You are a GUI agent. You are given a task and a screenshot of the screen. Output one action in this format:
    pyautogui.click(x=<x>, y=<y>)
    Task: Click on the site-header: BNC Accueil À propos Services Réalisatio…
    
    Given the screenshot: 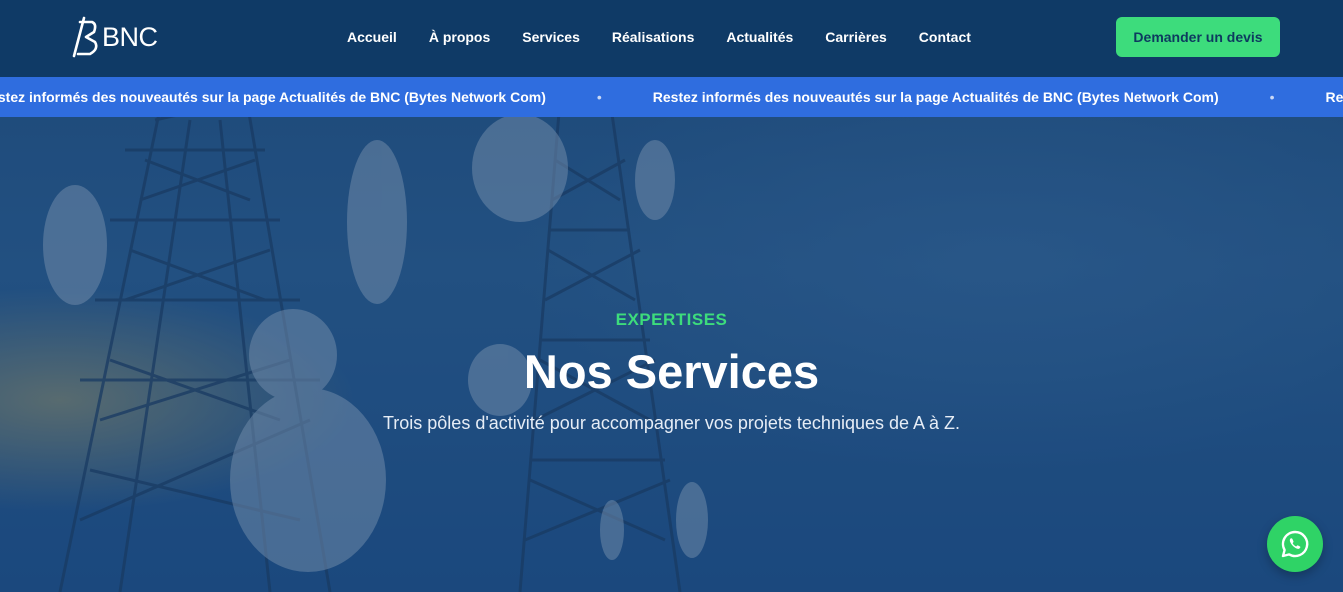 What is the action you would take?
    pyautogui.click(x=671, y=38)
    